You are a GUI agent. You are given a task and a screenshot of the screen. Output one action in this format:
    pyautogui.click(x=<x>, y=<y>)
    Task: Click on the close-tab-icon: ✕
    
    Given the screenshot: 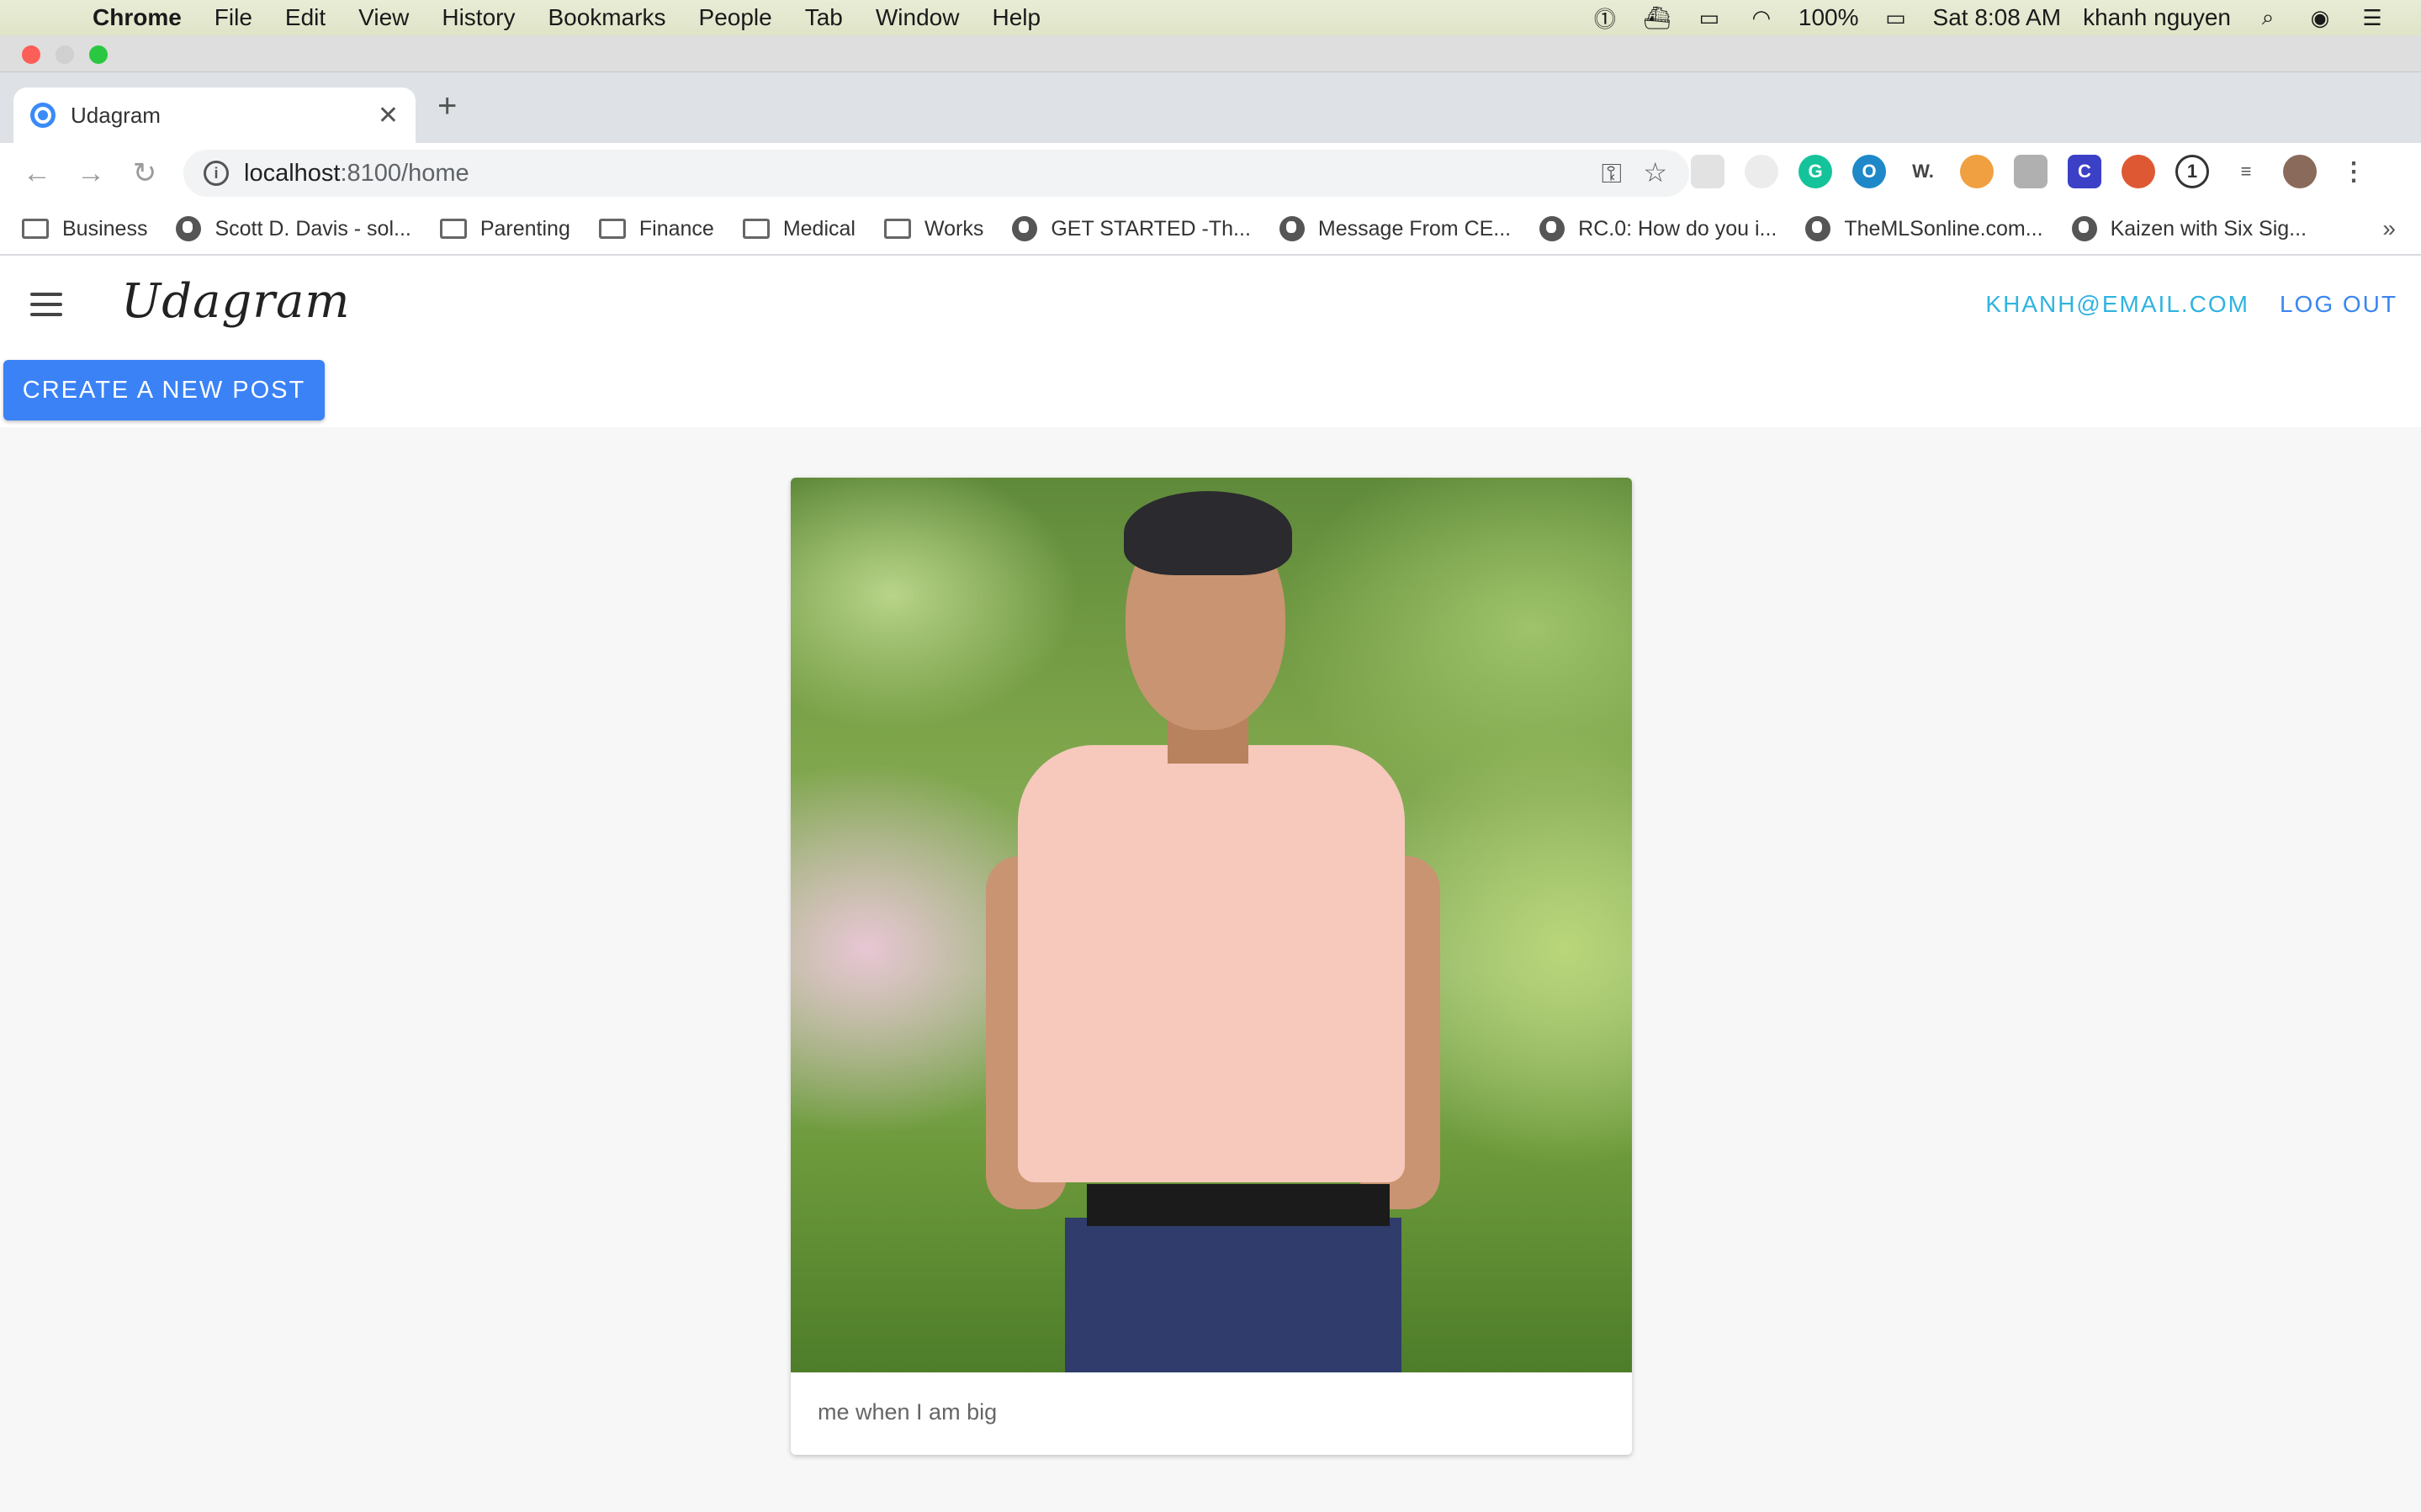 What is the action you would take?
    pyautogui.click(x=389, y=115)
    